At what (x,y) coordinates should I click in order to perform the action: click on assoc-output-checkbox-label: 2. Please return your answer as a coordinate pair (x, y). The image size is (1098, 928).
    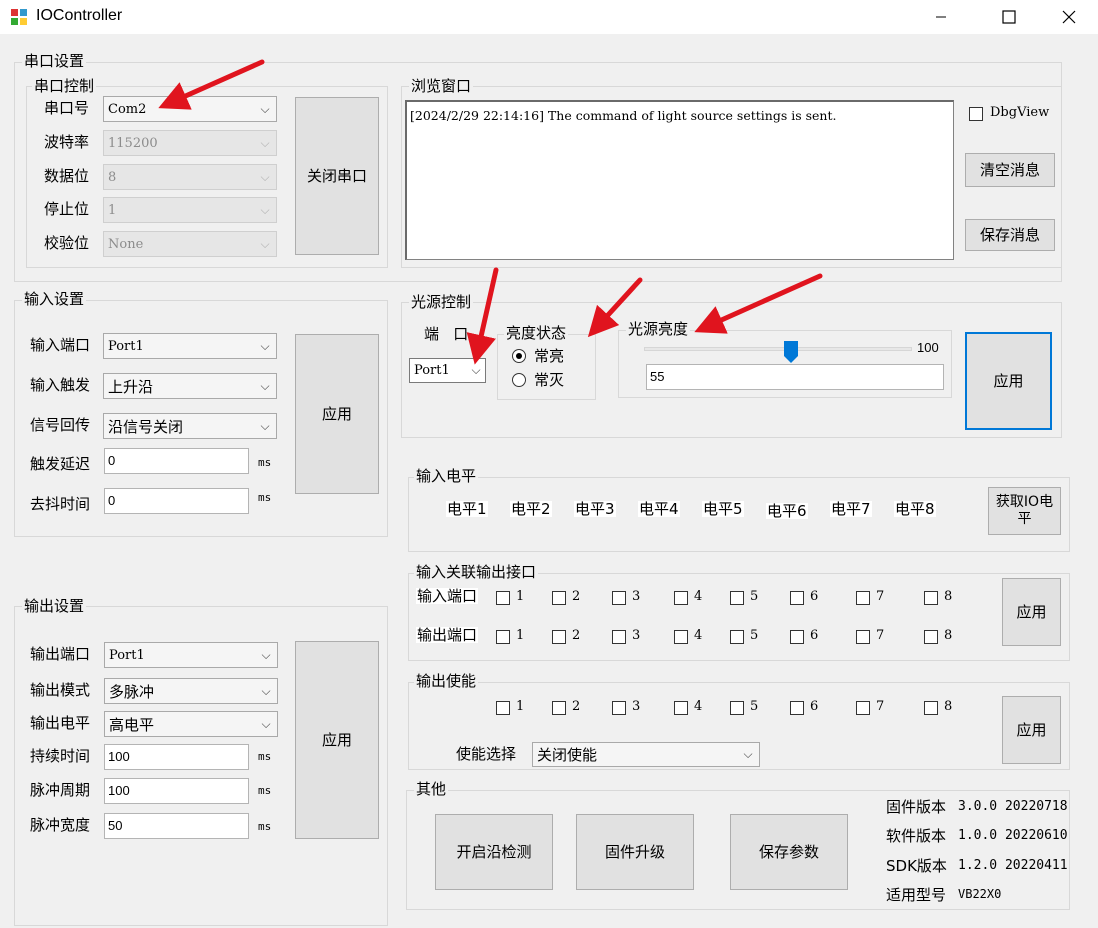
    Looking at the image, I should click on (576, 635).